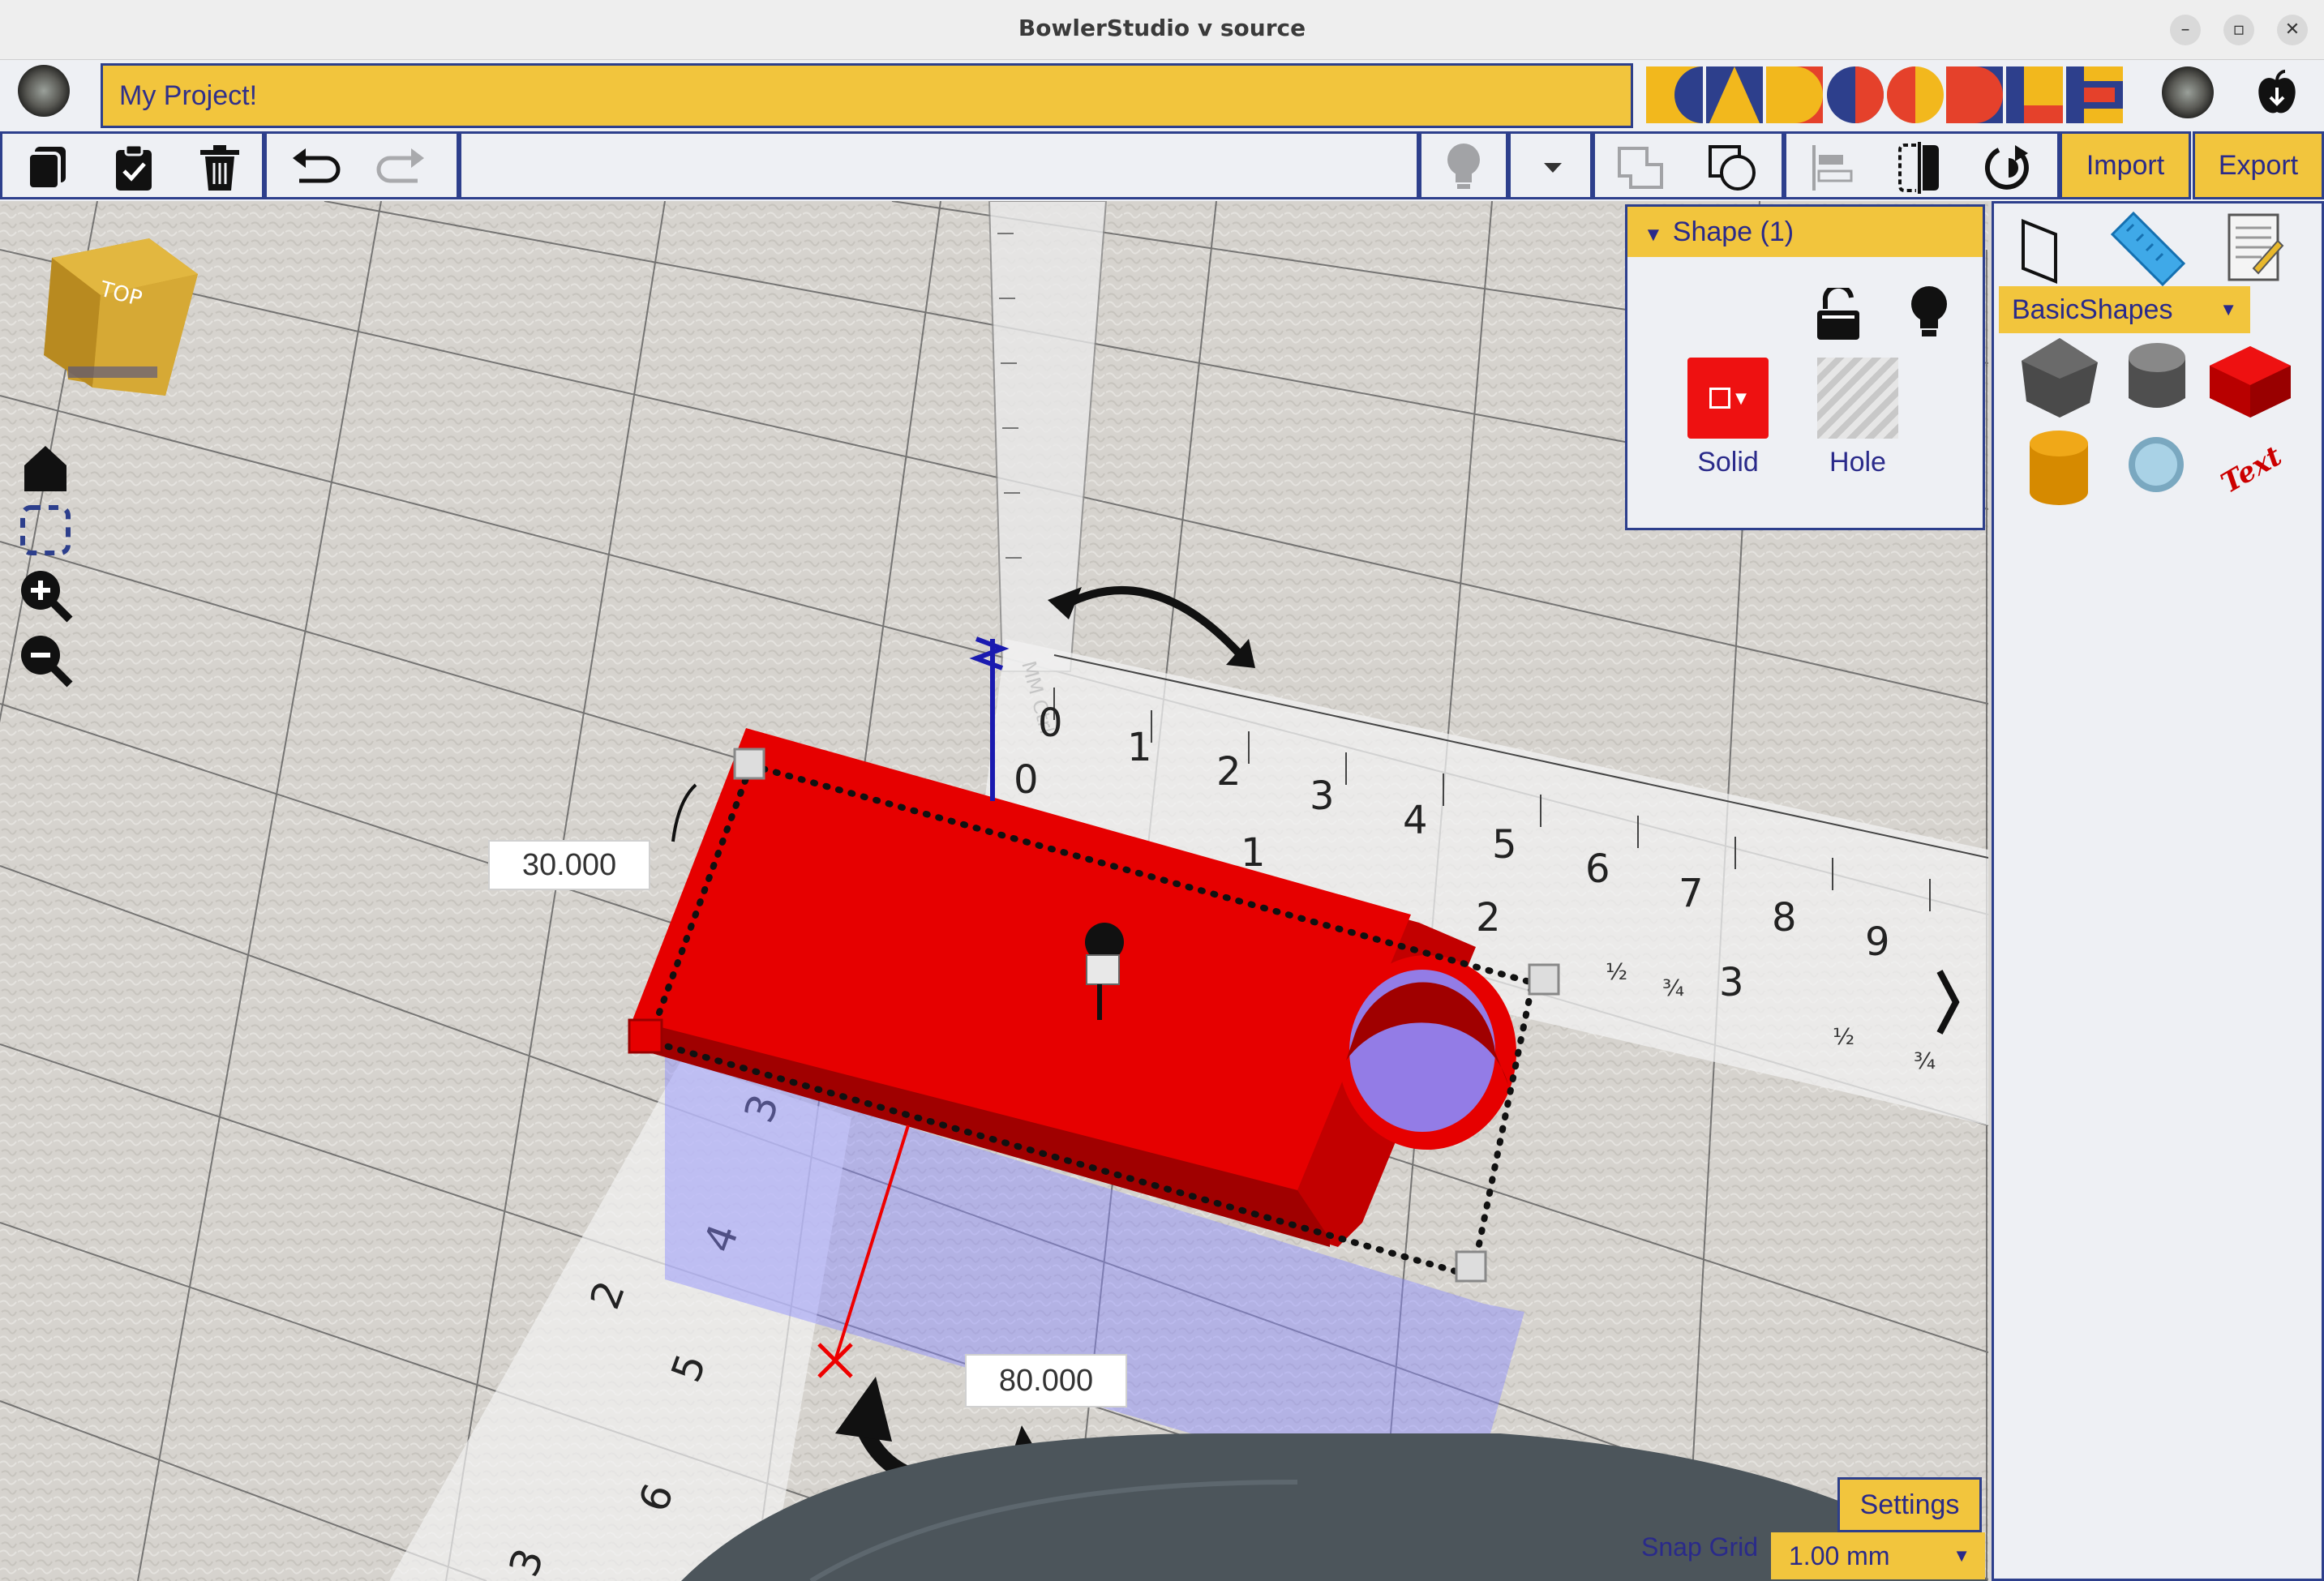 This screenshot has height=1581, width=2324. I want to click on color-dropdown-group, so click(1550, 165).